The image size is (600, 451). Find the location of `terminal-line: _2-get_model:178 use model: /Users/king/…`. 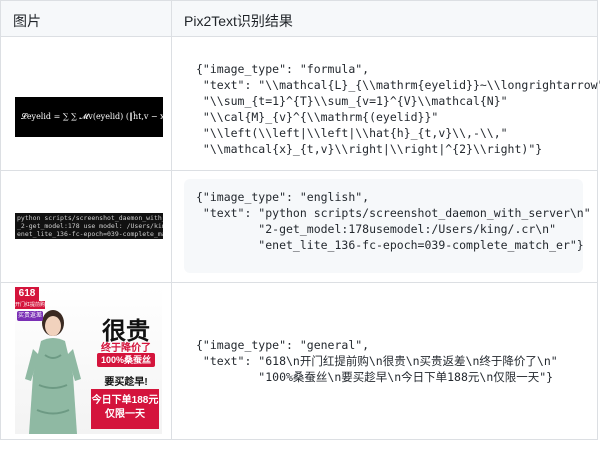

terminal-line: _2-get_model:178 use model: /Users/king/… is located at coordinates (90, 226).